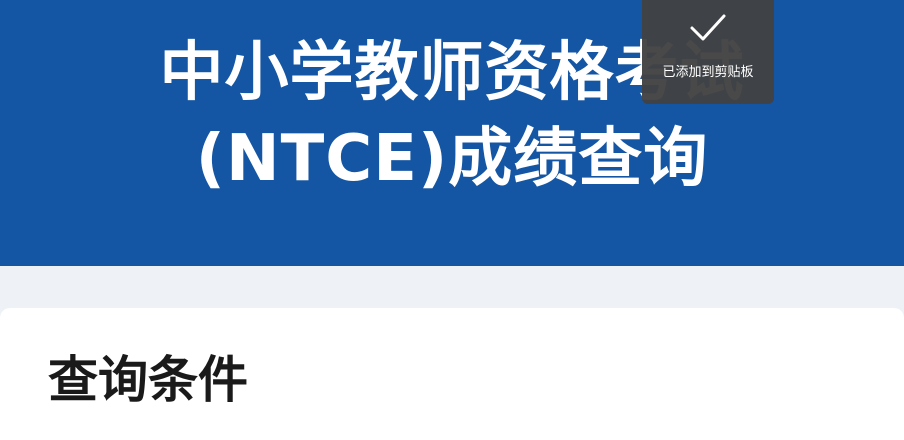  What do you see at coordinates (452, 287) in the screenshot?
I see `section-gap` at bounding box center [452, 287].